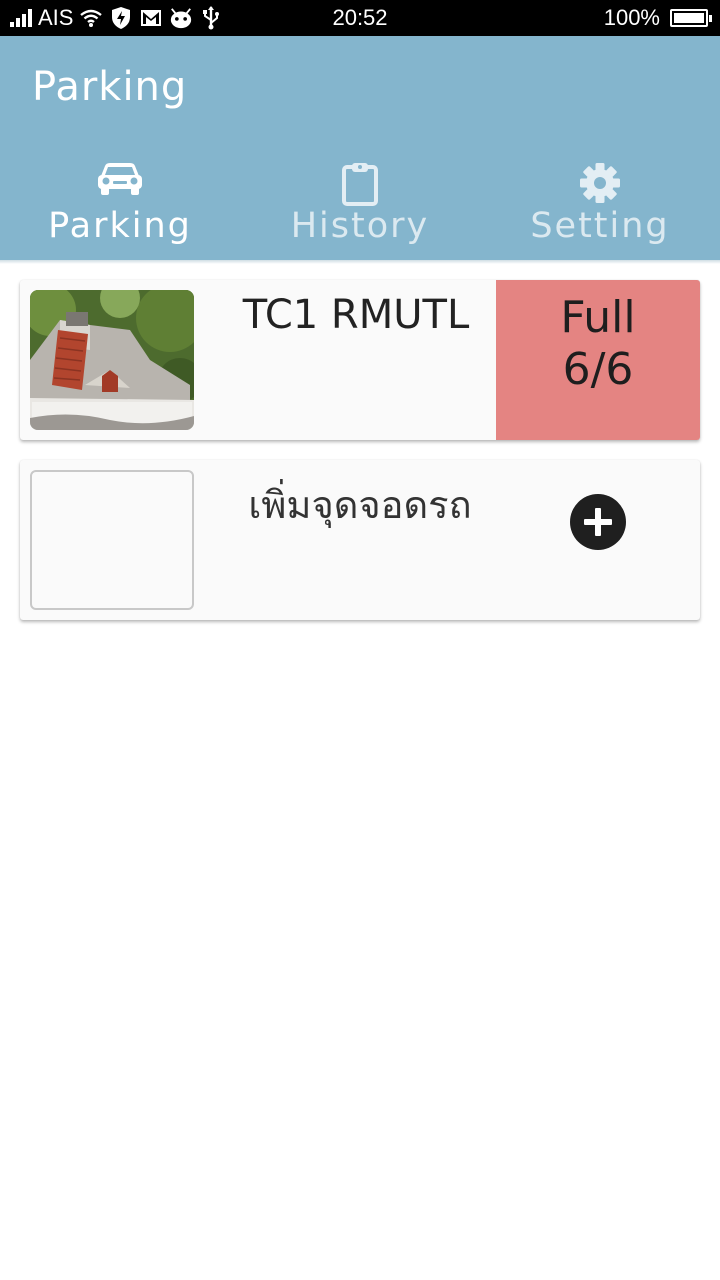 The image size is (720, 1280). I want to click on status-right: 100%, so click(657, 18).